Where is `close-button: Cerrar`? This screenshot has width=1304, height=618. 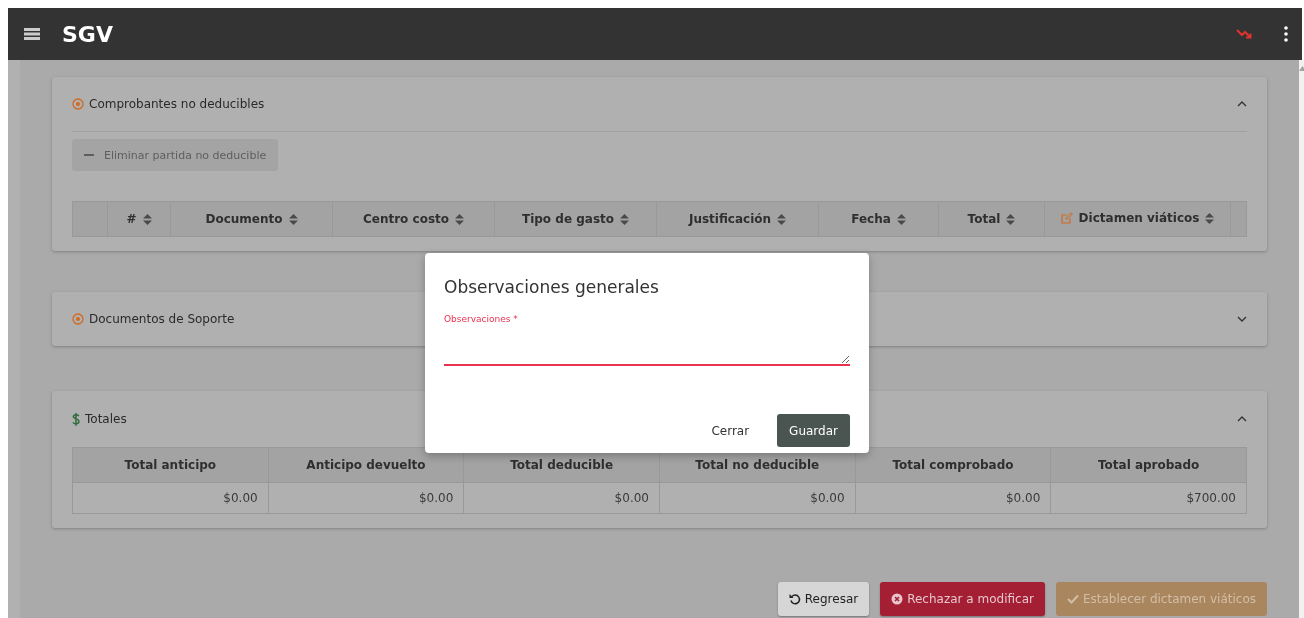 close-button: Cerrar is located at coordinates (730, 430).